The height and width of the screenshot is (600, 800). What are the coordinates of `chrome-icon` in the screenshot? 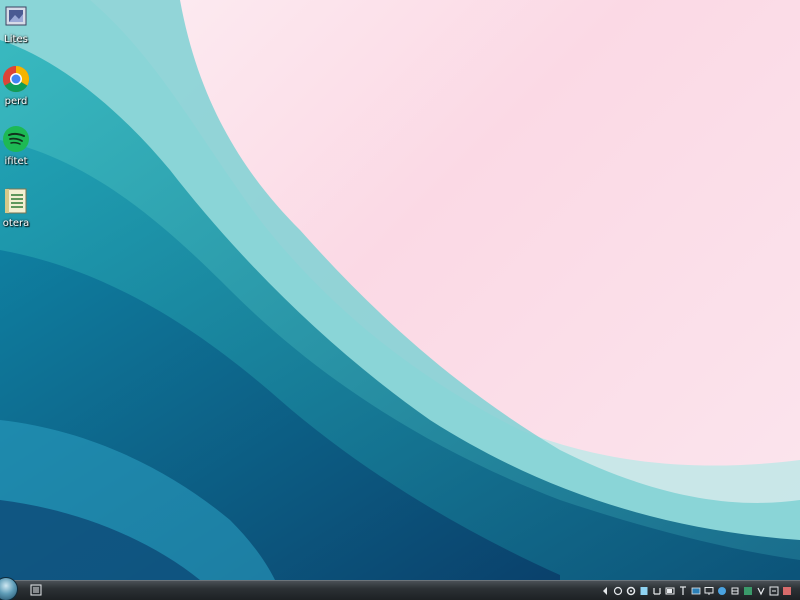 It's located at (16, 79).